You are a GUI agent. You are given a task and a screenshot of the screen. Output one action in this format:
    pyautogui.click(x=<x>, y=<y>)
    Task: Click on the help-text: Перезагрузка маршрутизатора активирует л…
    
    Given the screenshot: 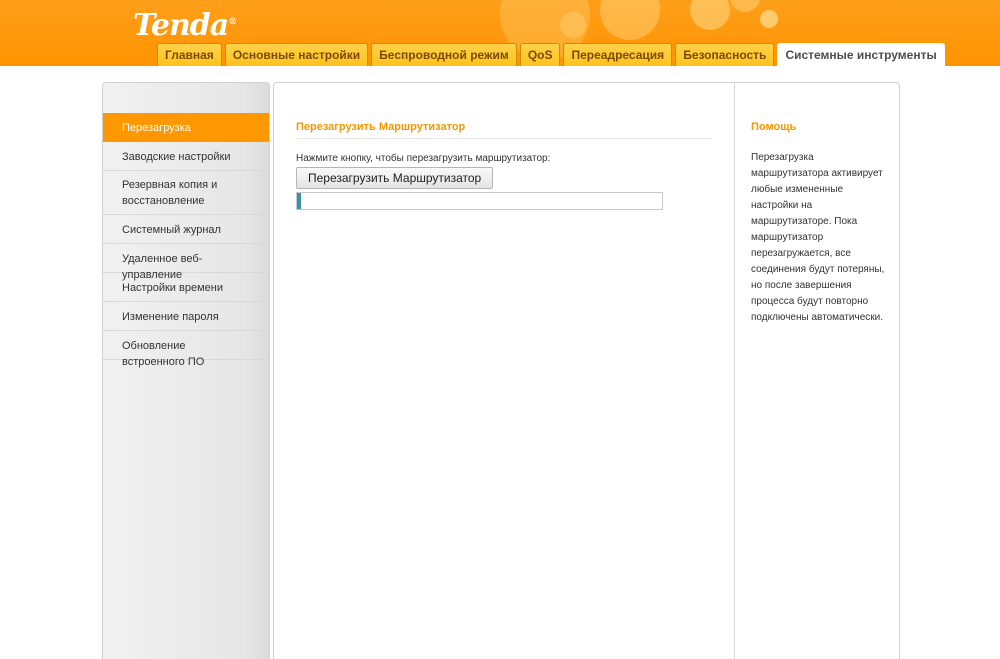 What is the action you would take?
    pyautogui.click(x=818, y=237)
    